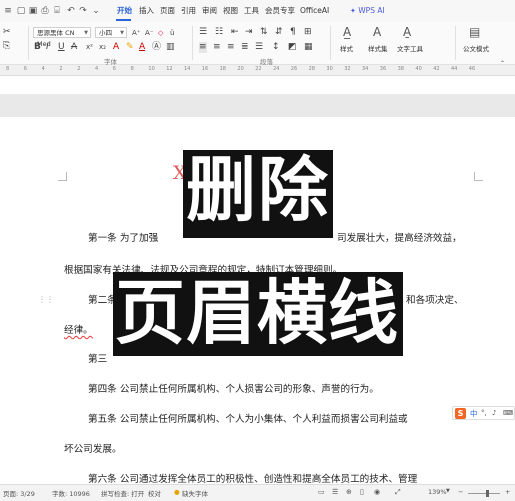 This screenshot has width=515, height=501. What do you see at coordinates (8, 11) in the screenshot?
I see `menu-icon: ≡` at bounding box center [8, 11].